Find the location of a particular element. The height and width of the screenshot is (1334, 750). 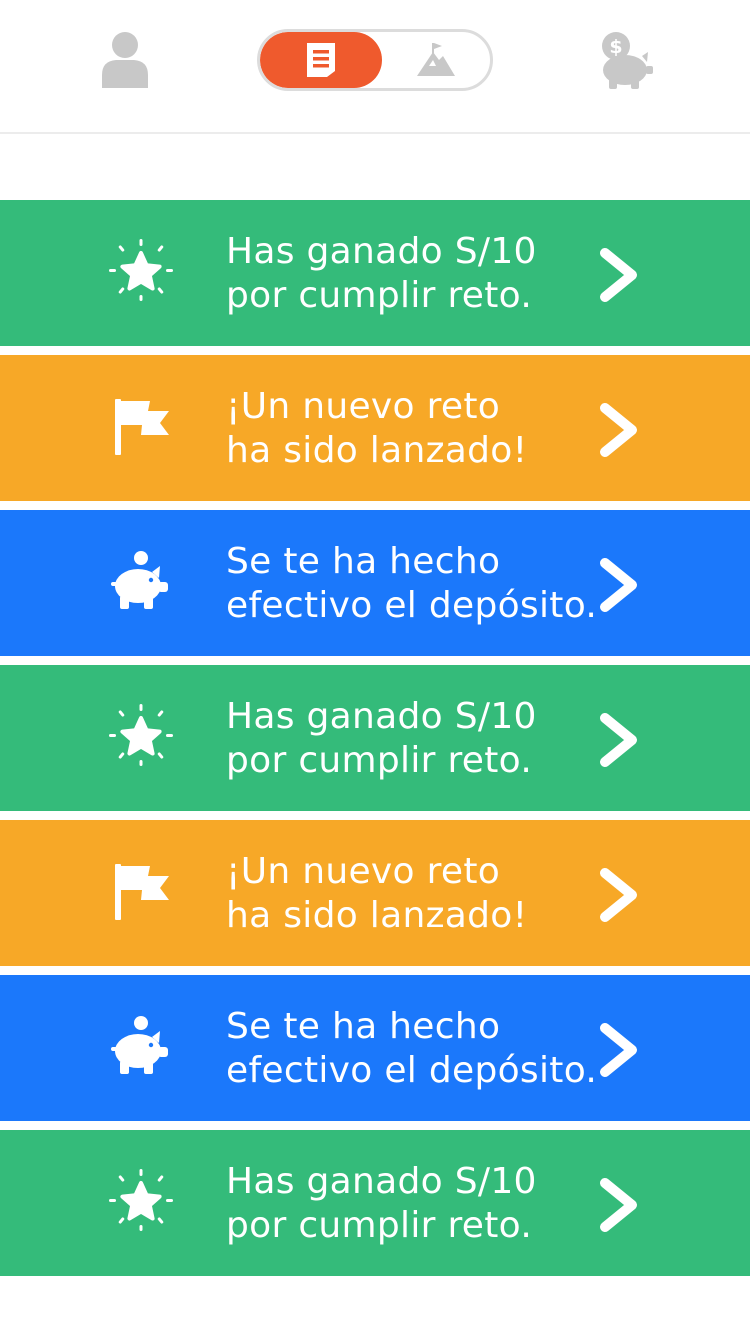

mountain-flag-icon is located at coordinates (436, 59).